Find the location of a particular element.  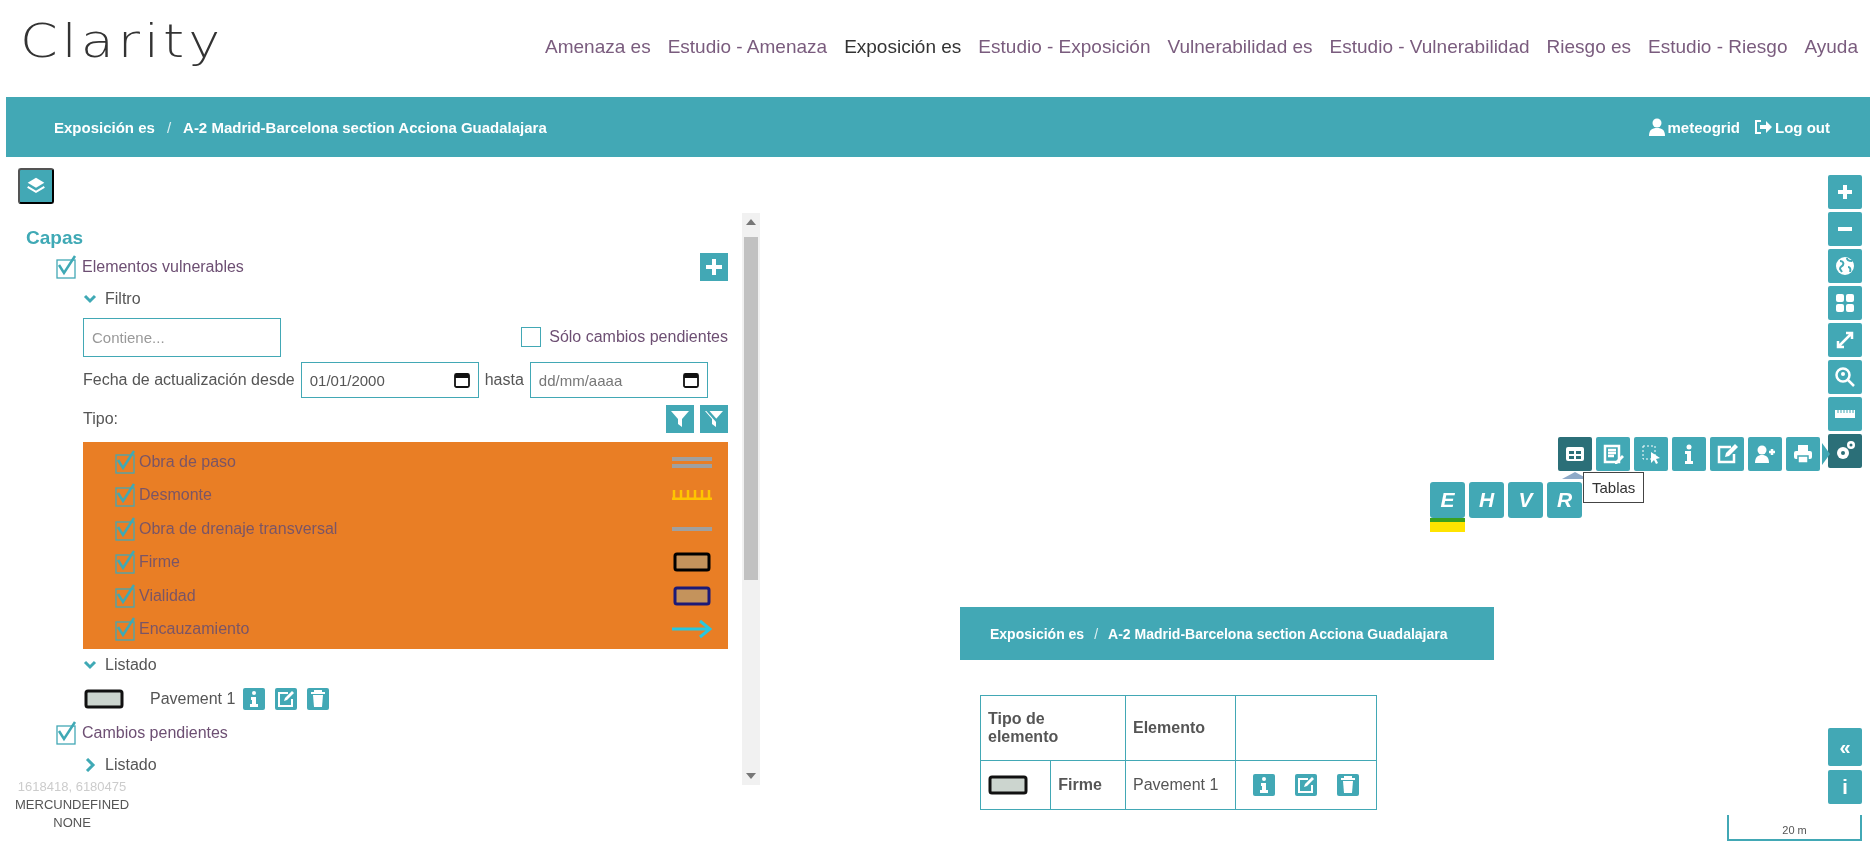

table-cell: Firme is located at coordinates (1088, 785).